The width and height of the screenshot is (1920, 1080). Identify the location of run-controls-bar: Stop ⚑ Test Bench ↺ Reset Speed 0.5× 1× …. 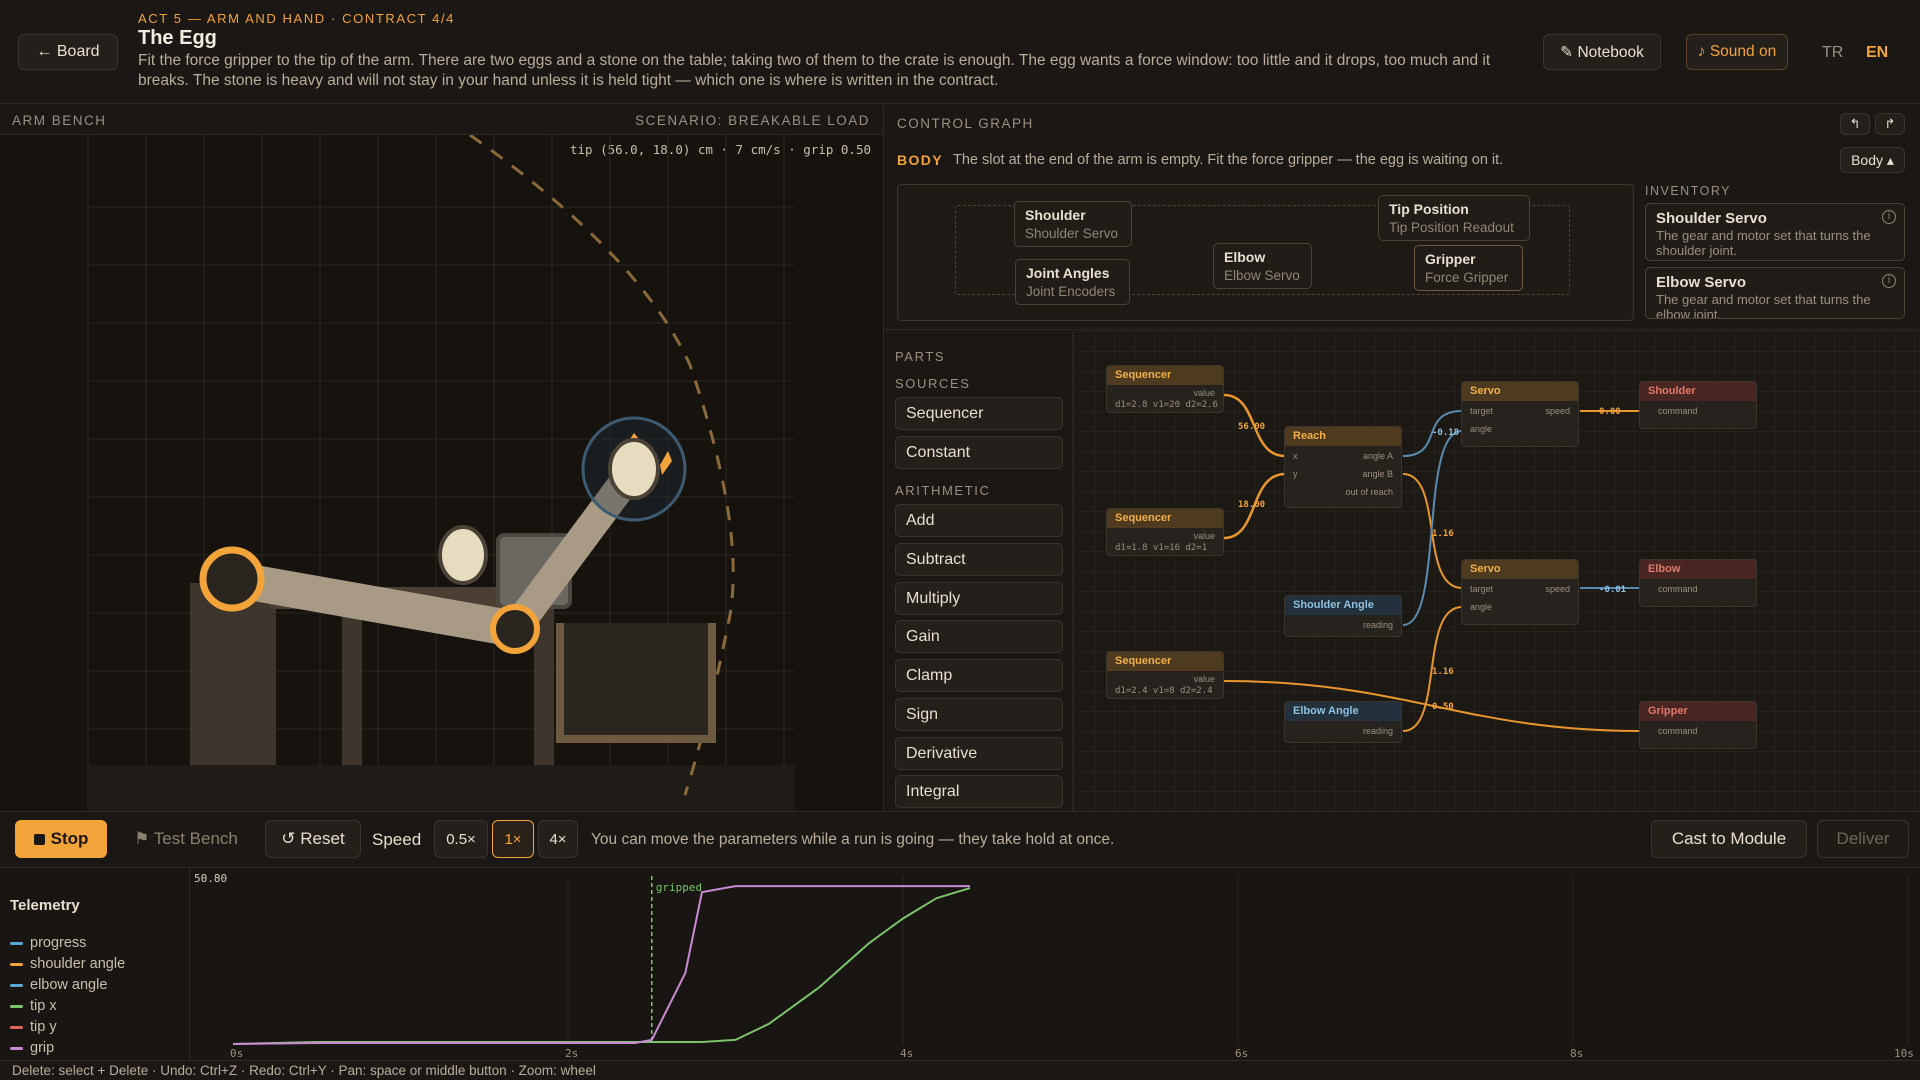
(960, 839).